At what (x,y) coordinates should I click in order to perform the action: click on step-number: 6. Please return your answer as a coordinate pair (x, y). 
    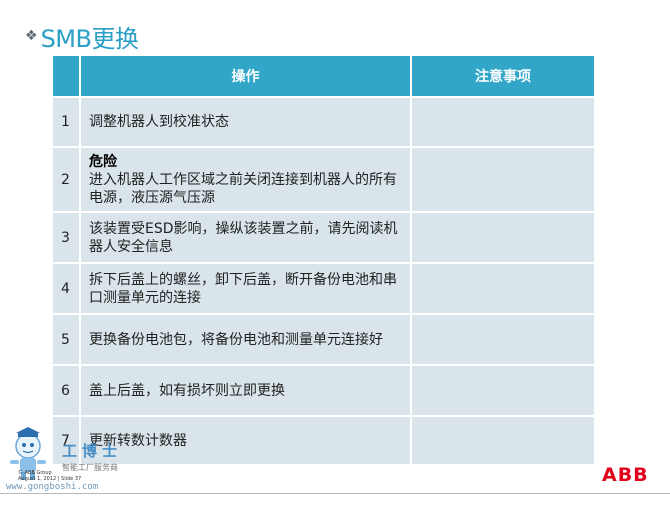
    Looking at the image, I should click on (67, 391).